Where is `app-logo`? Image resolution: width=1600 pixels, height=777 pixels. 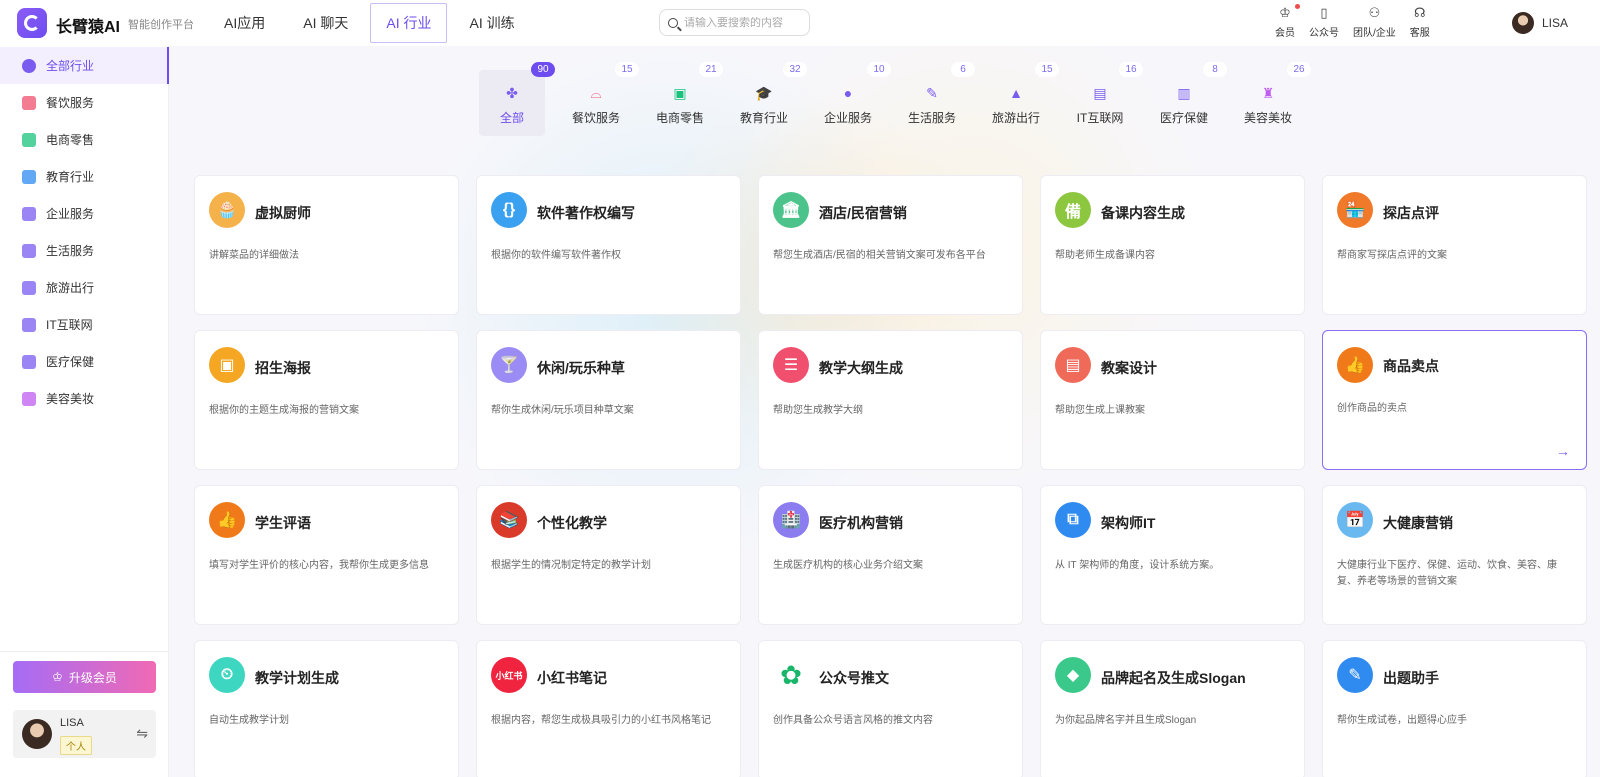
app-logo is located at coordinates (32, 23).